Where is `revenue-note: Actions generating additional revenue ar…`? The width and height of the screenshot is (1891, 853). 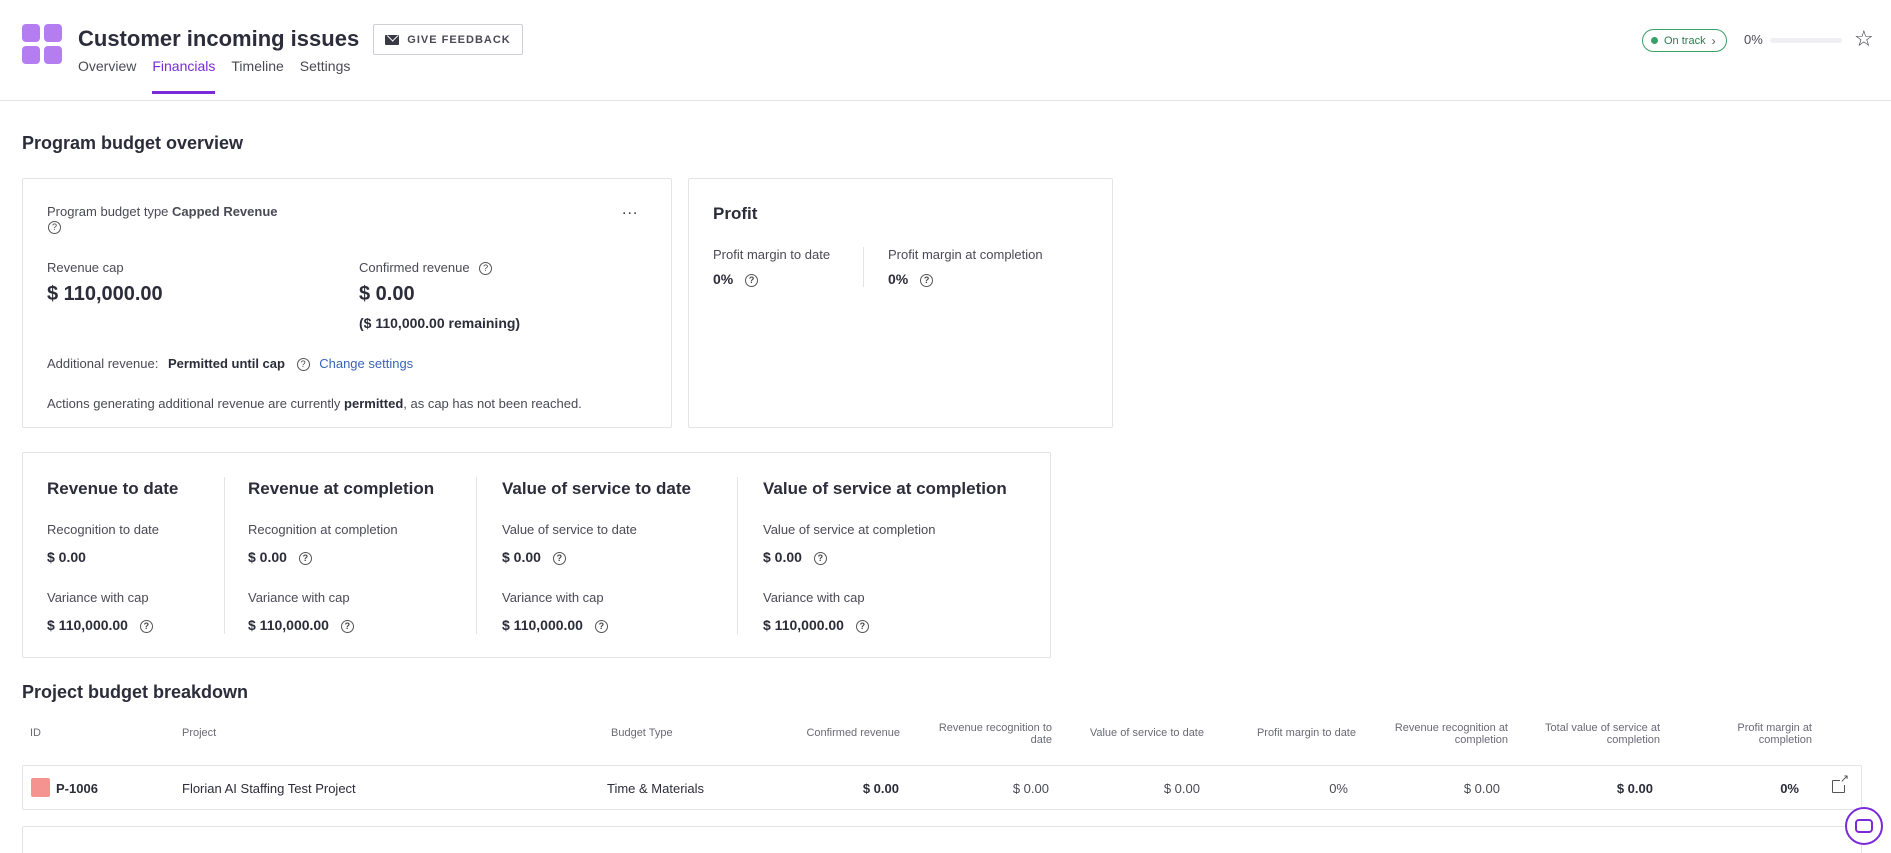
revenue-note: Actions generating additional revenue ar… is located at coordinates (314, 403).